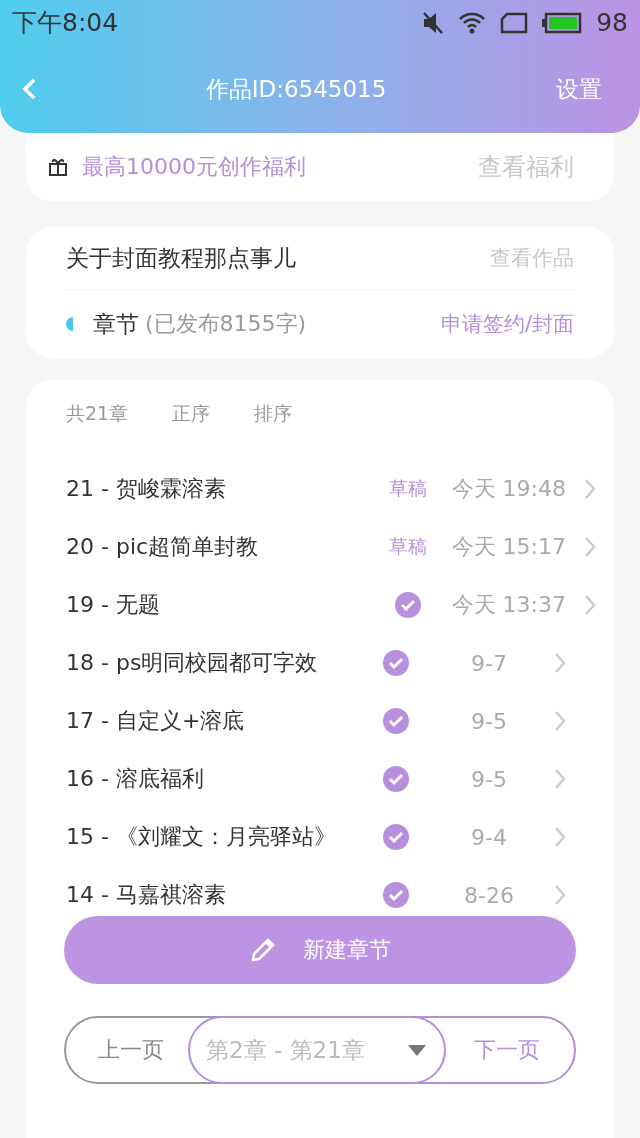 This screenshot has width=640, height=1138. Describe the element at coordinates (508, 605) in the screenshot. I see `chapter-date: 今天 13:37` at that location.